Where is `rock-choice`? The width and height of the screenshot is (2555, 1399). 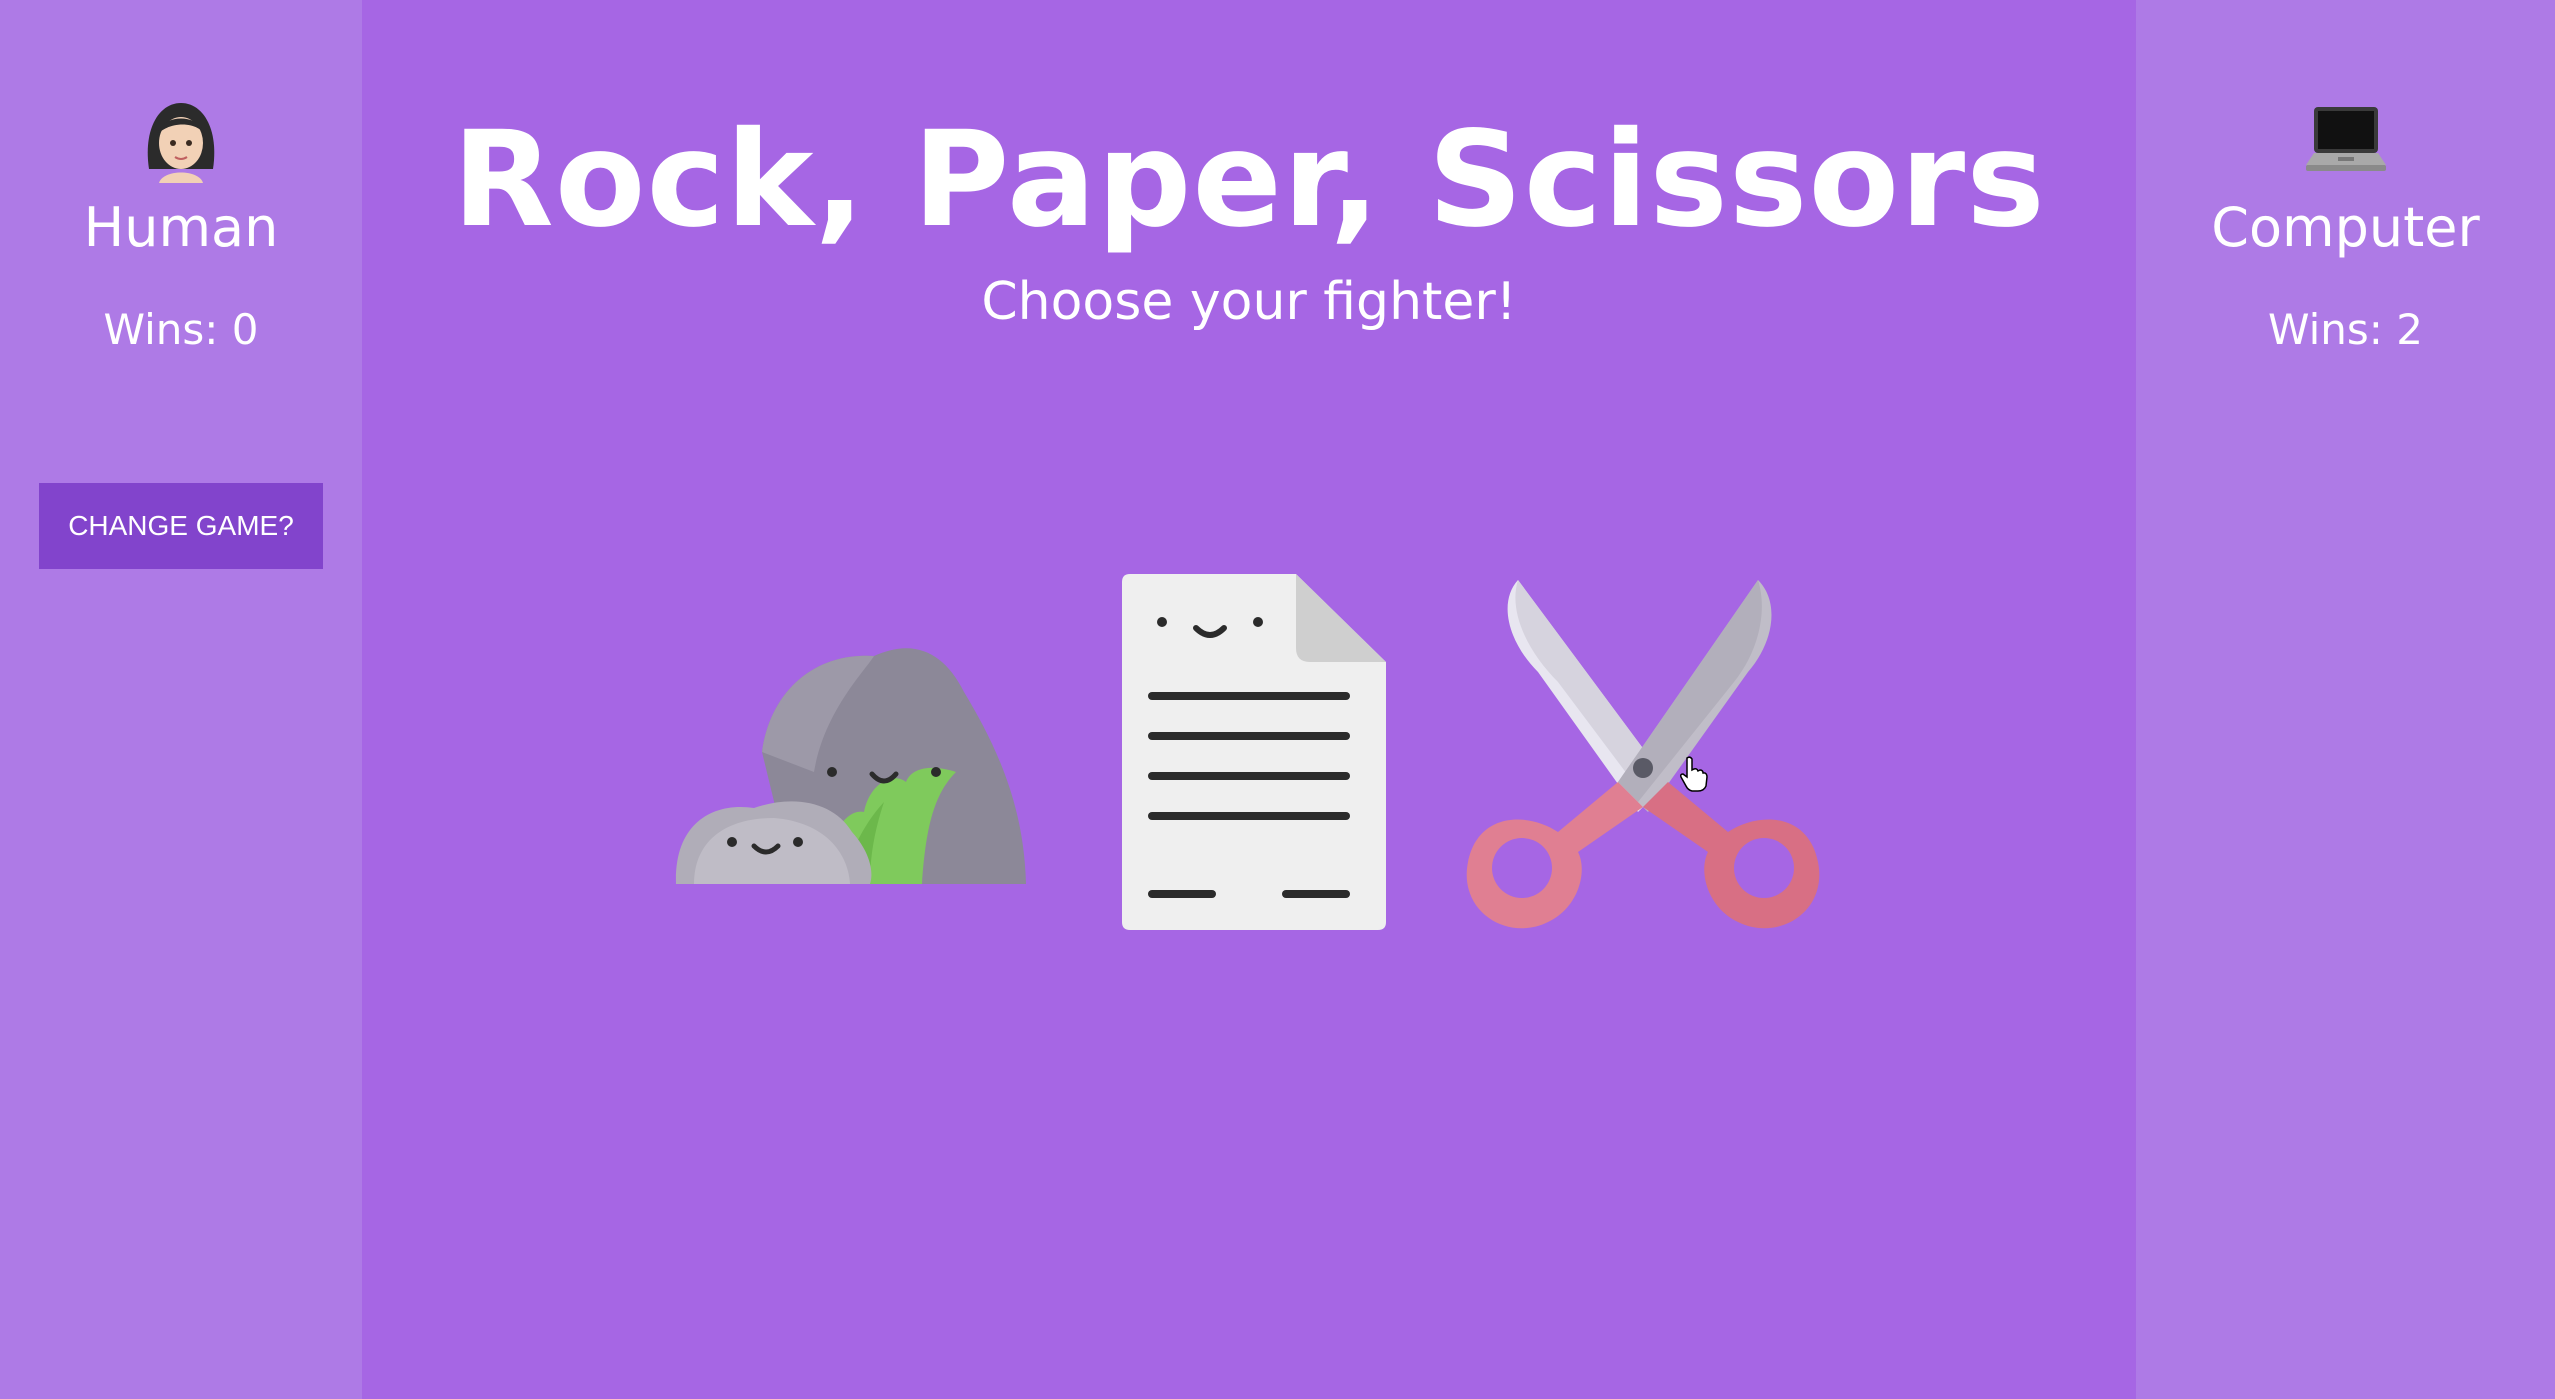
rock-choice is located at coordinates (854, 762).